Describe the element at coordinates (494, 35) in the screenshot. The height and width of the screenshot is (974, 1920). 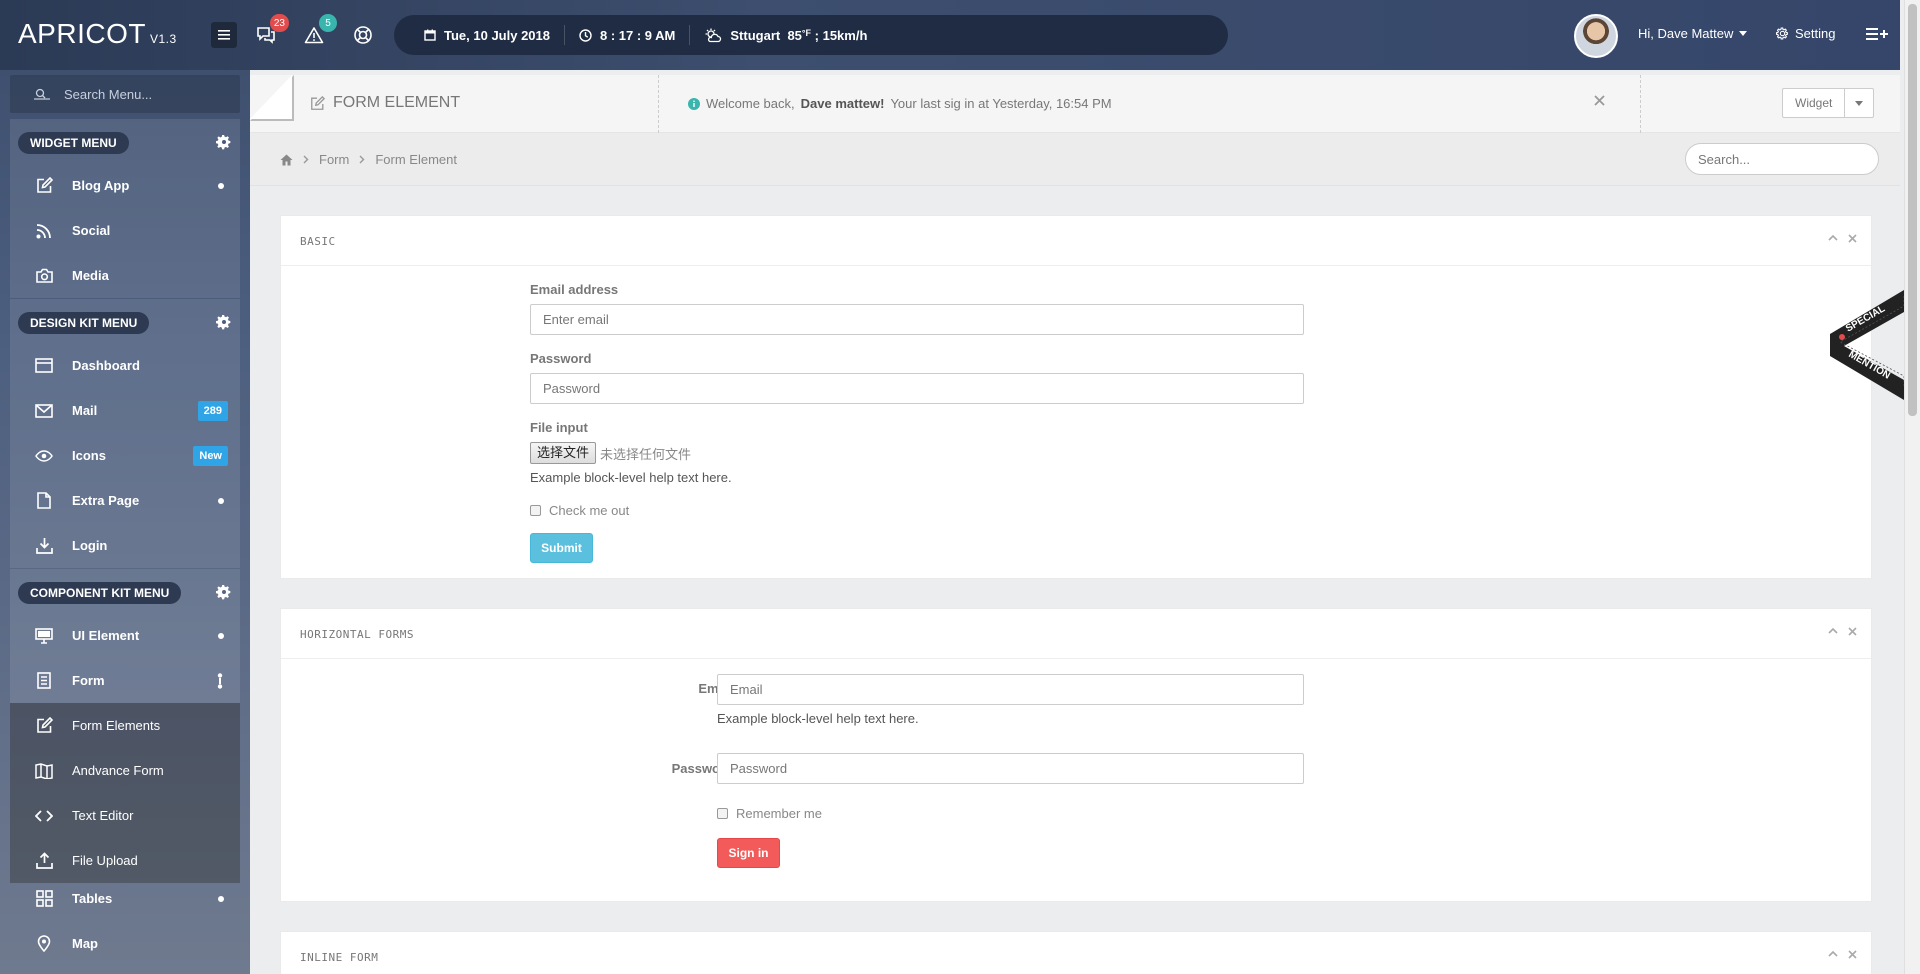
I see `date-display: Tue, 10 July 2018` at that location.